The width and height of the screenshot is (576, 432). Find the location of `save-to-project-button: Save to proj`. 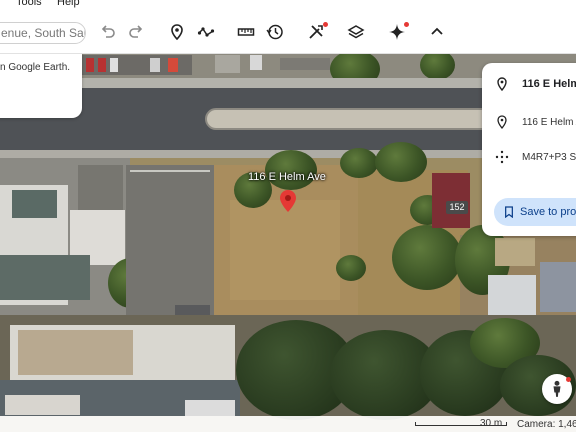

save-to-project-button: Save to proj is located at coordinates (535, 212).